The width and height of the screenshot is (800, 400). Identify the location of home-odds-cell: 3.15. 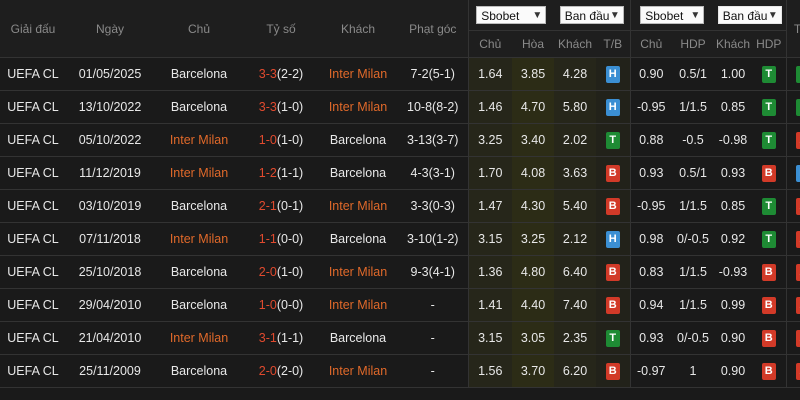
(489, 338).